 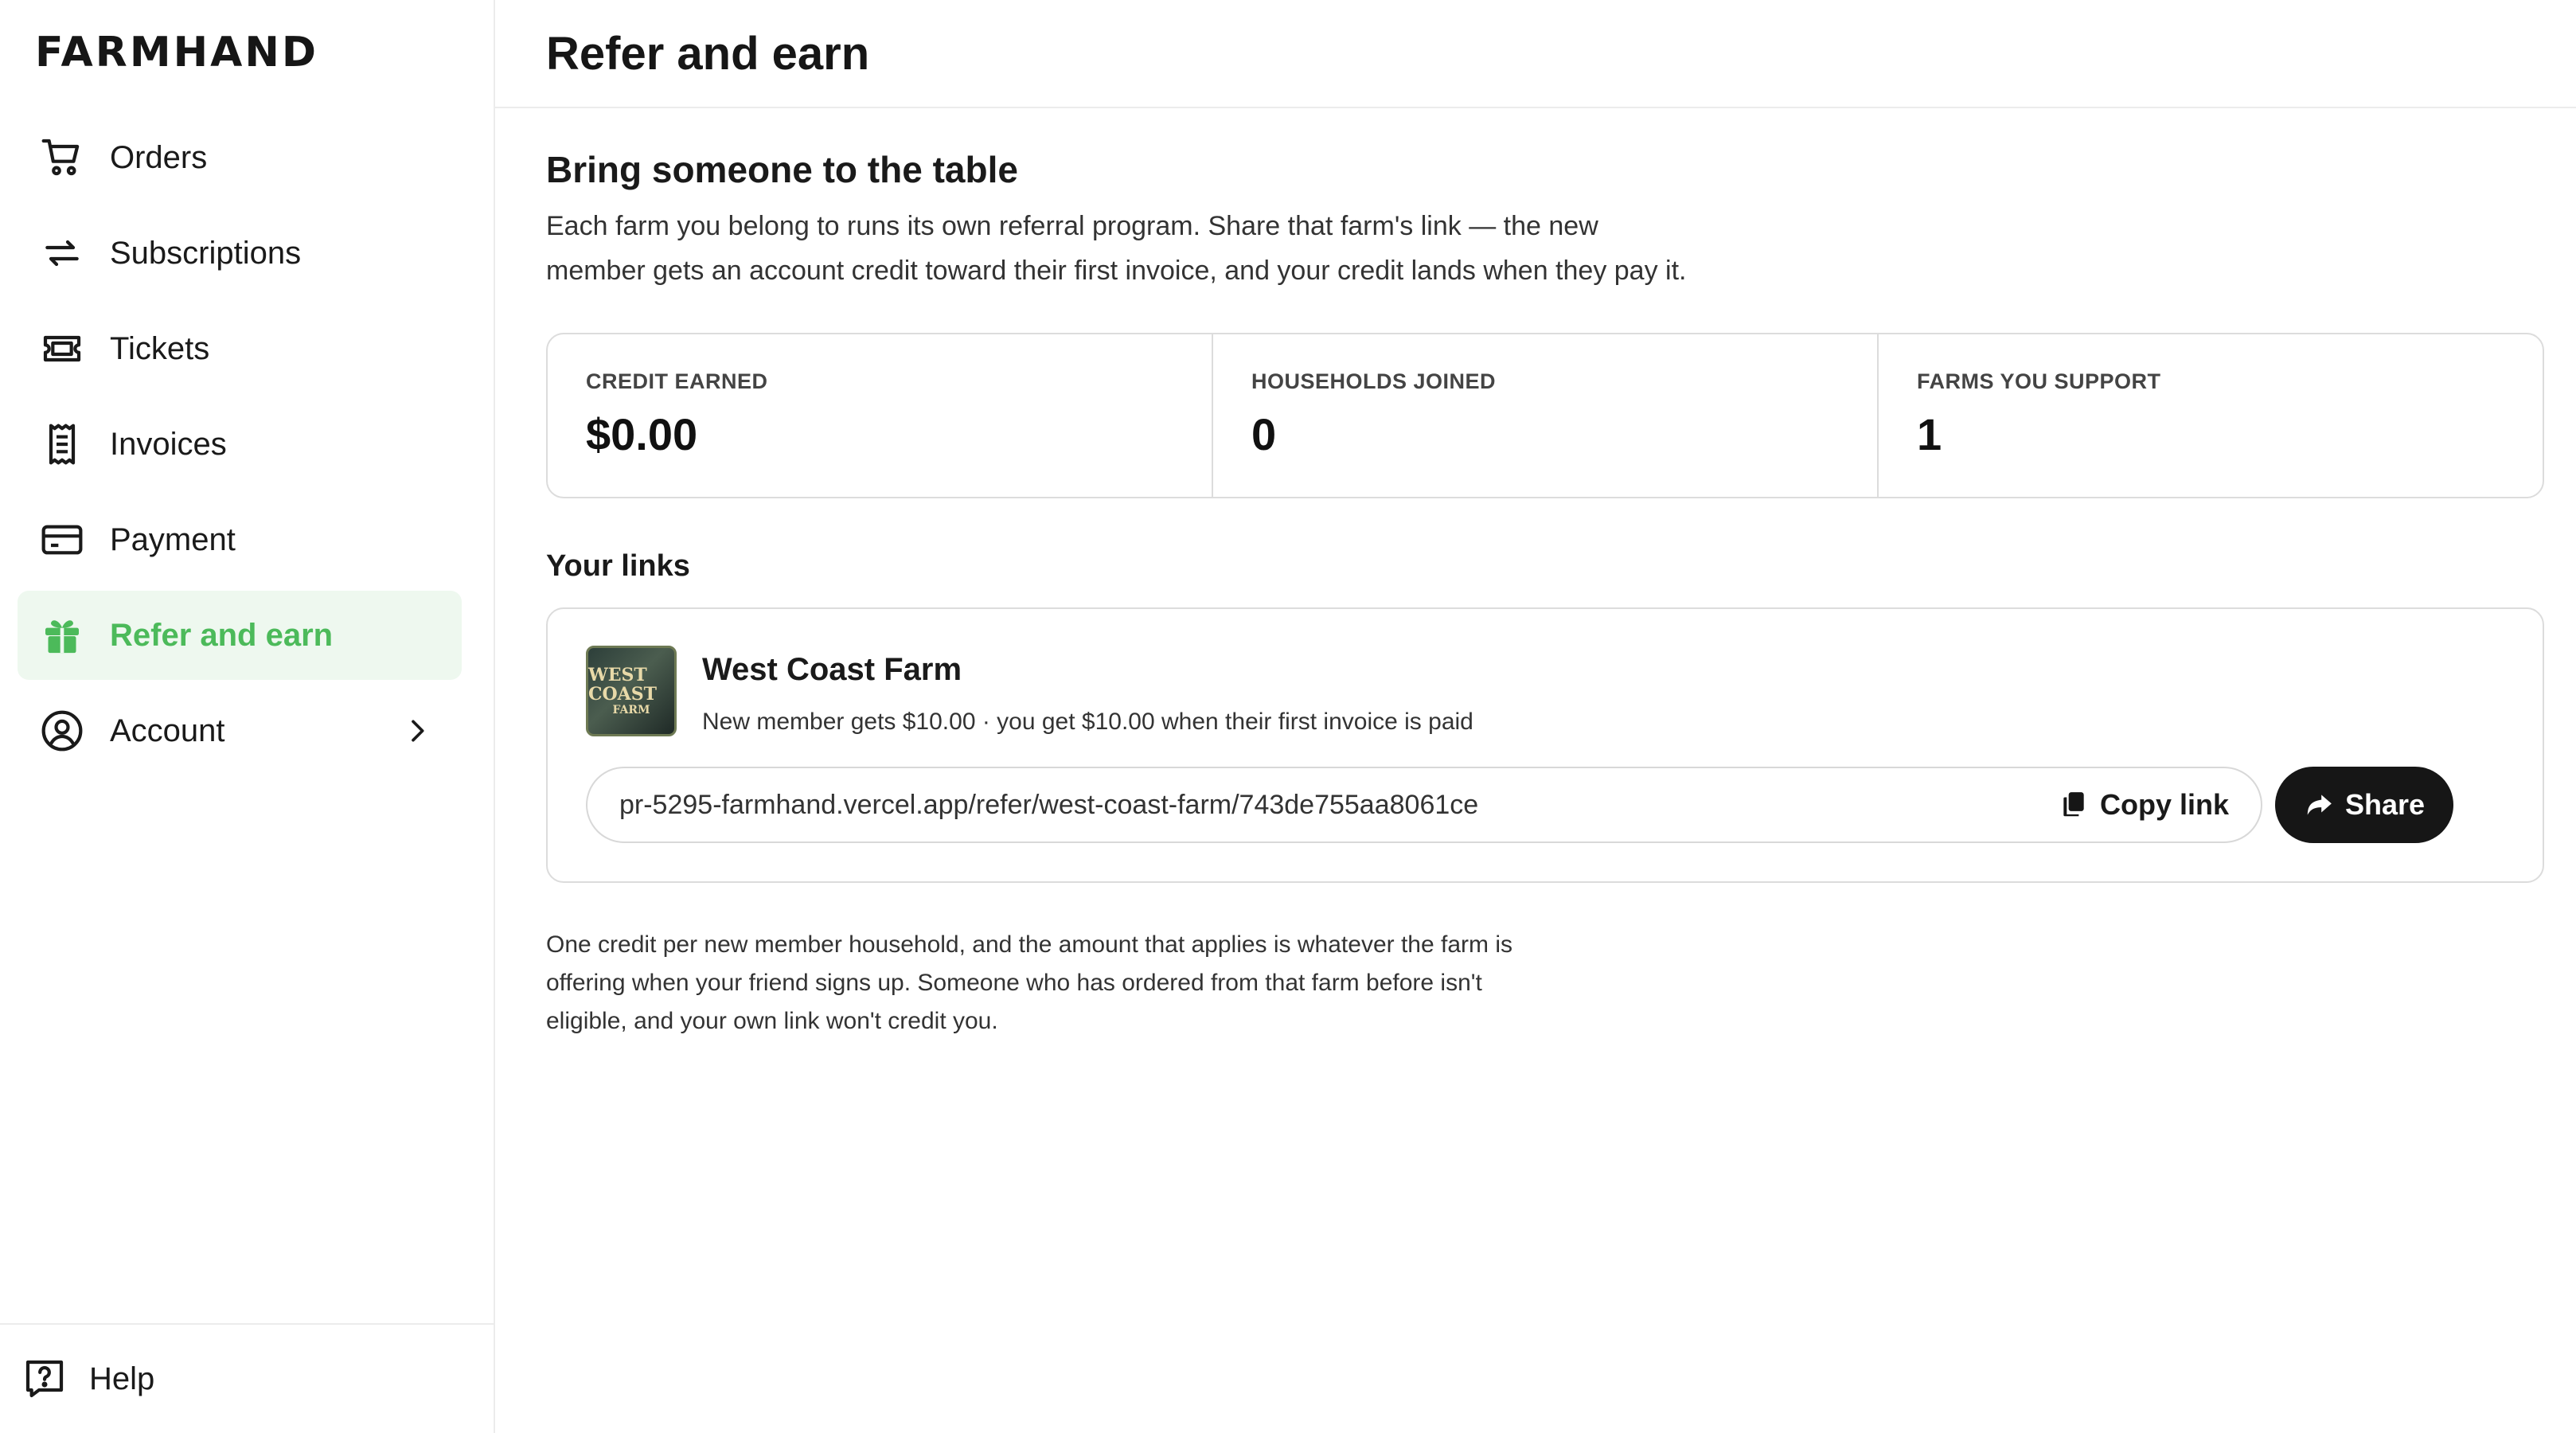 What do you see at coordinates (880, 416) in the screenshot?
I see `stat-credit-earned: CREDIT EARNED $0.00` at bounding box center [880, 416].